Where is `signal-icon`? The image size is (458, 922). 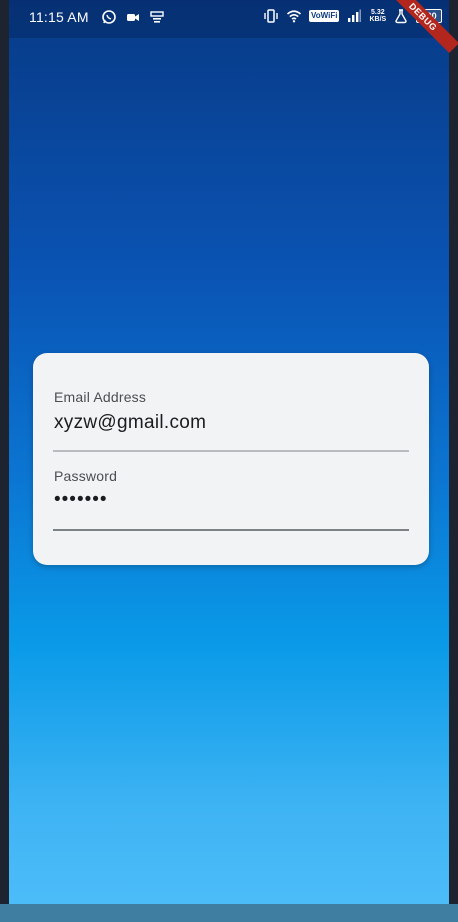
signal-icon is located at coordinates (355, 15).